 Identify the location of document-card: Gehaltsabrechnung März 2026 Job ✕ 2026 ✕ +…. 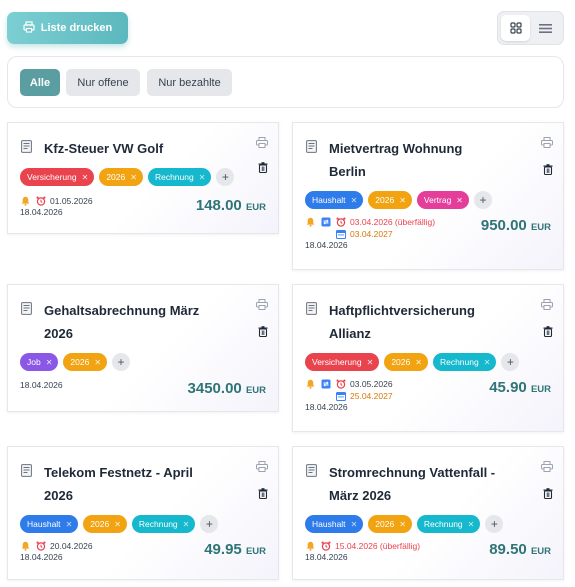
(143, 348).